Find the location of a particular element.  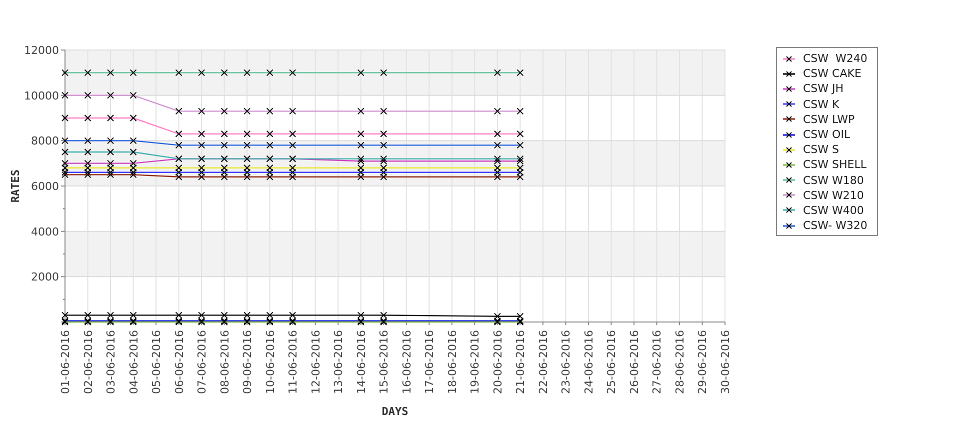

x-tick-label: 07-06-2016 is located at coordinates (202, 362).